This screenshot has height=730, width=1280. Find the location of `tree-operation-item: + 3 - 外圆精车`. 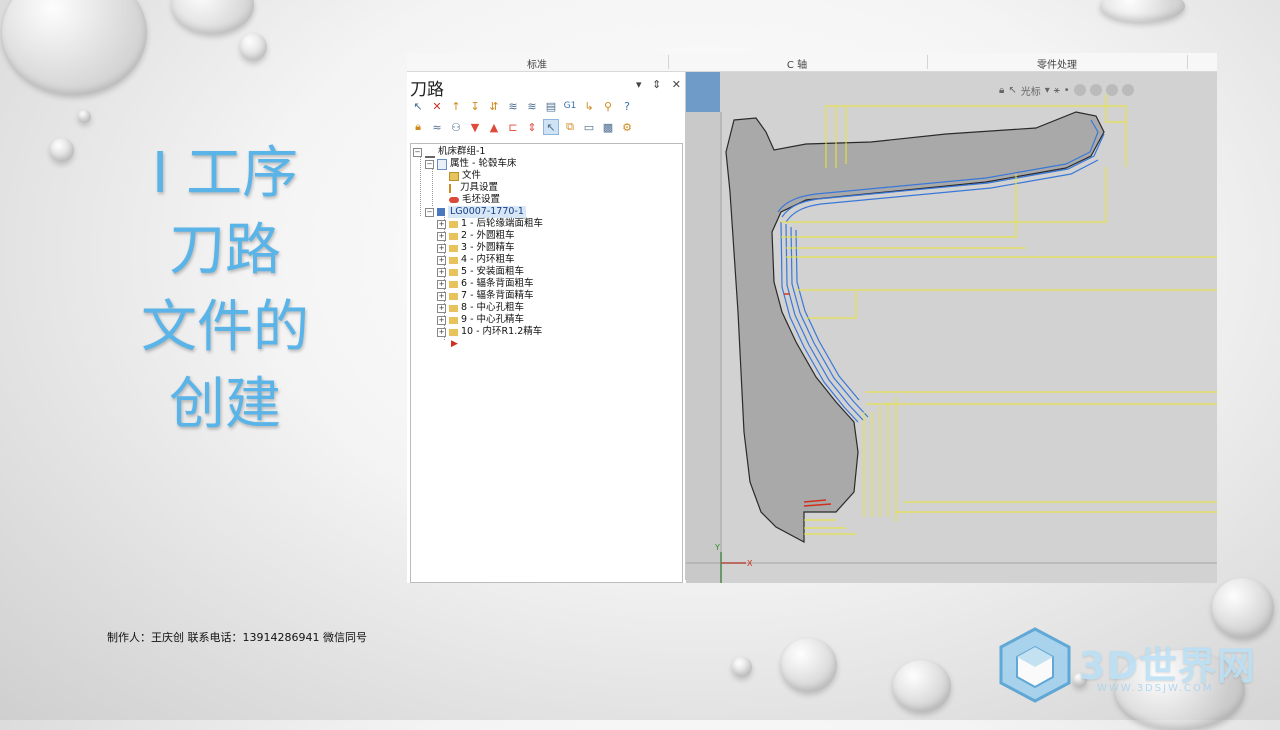

tree-operation-item: + 3 - 外圆精车 is located at coordinates (476, 248).